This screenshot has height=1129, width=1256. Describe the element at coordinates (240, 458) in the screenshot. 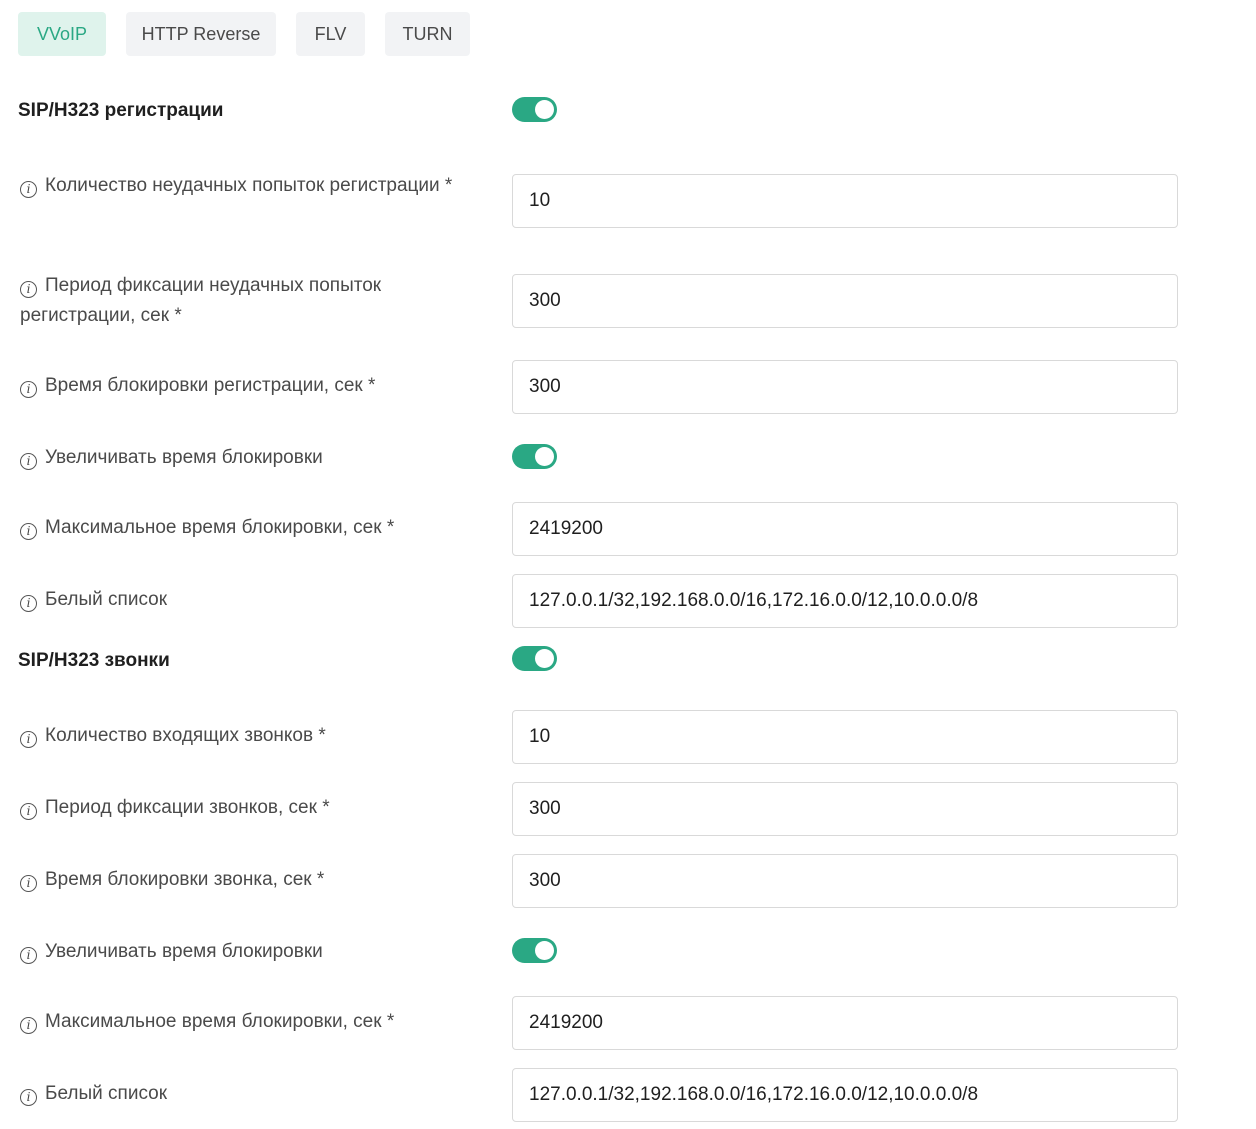

I see `registration-increase-block-label: Увеличивать время блокировки` at that location.